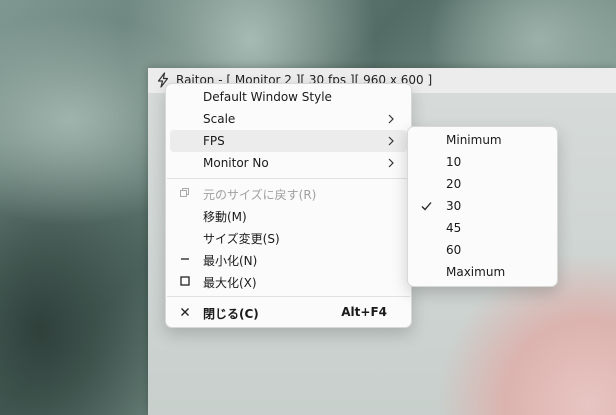 This screenshot has height=415, width=616. What do you see at coordinates (454, 184) in the screenshot?
I see `fps-option-label: 20` at bounding box center [454, 184].